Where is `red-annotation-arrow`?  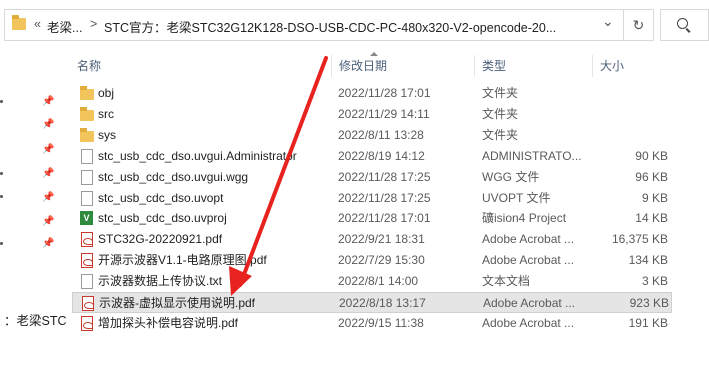
red-annotation-arrow is located at coordinates (278, 176).